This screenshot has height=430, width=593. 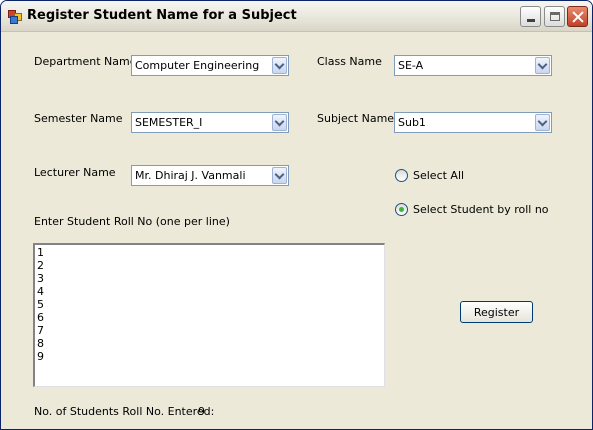 What do you see at coordinates (190, 175) in the screenshot?
I see `lecturer-value: Mr. Dhiraj J. Vanmali` at bounding box center [190, 175].